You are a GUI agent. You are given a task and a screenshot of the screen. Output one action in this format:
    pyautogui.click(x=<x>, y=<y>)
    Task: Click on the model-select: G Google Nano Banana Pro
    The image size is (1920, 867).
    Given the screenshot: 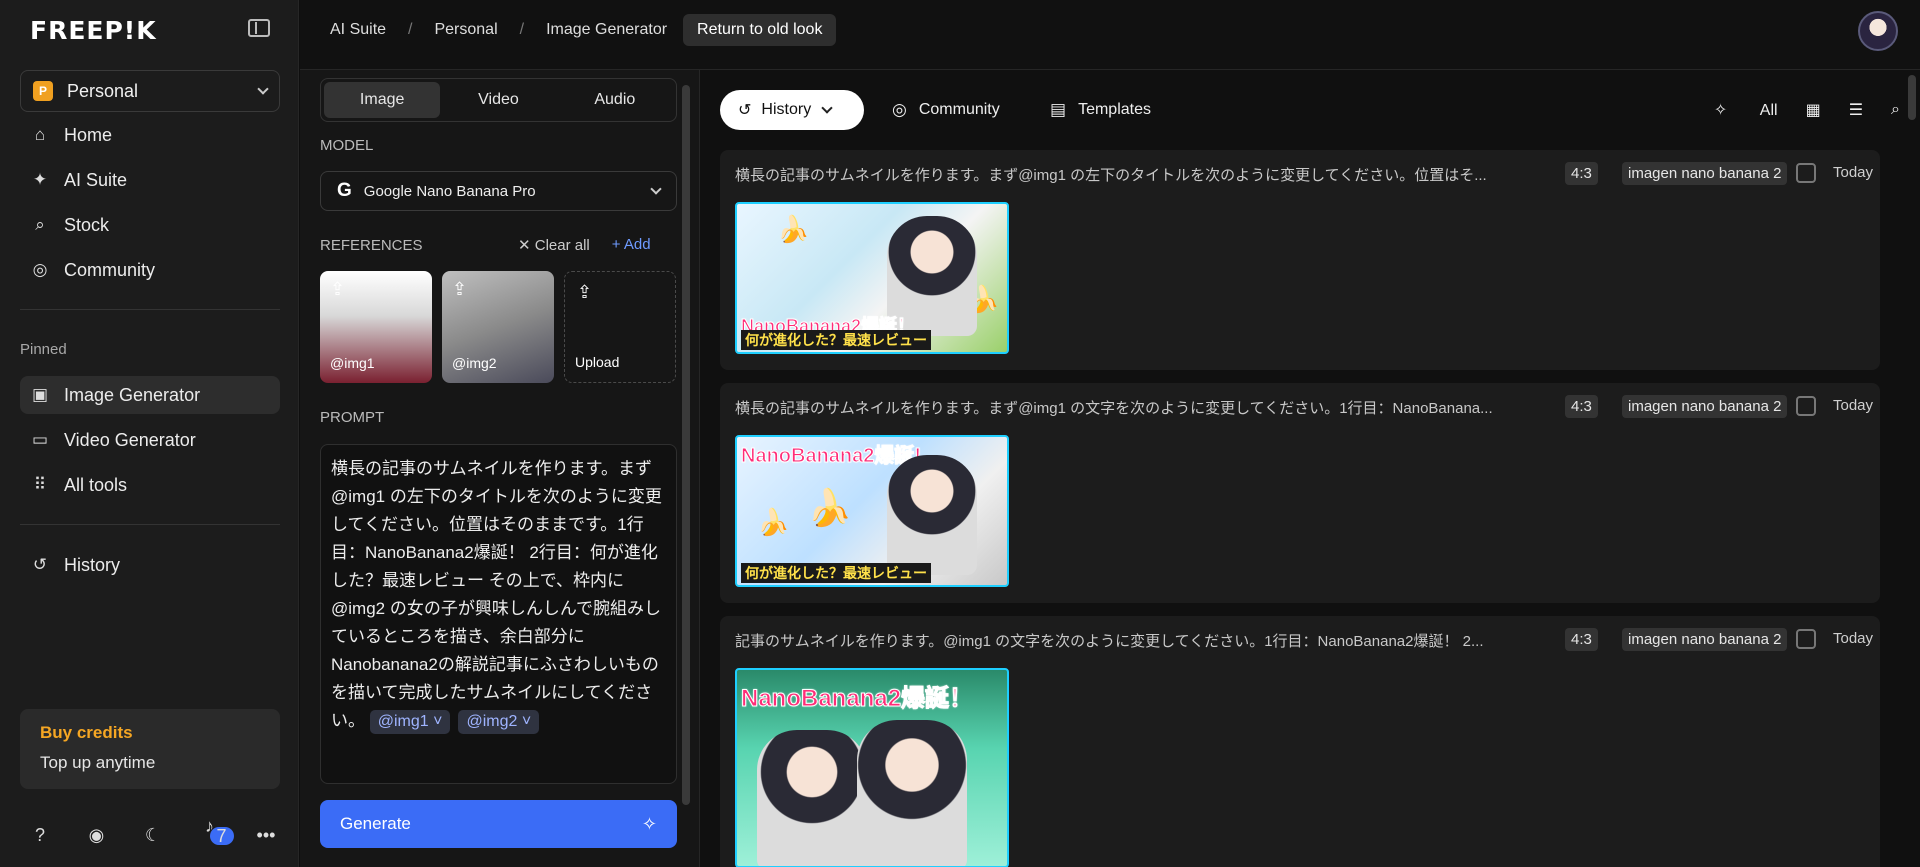 What is the action you would take?
    pyautogui.click(x=498, y=191)
    